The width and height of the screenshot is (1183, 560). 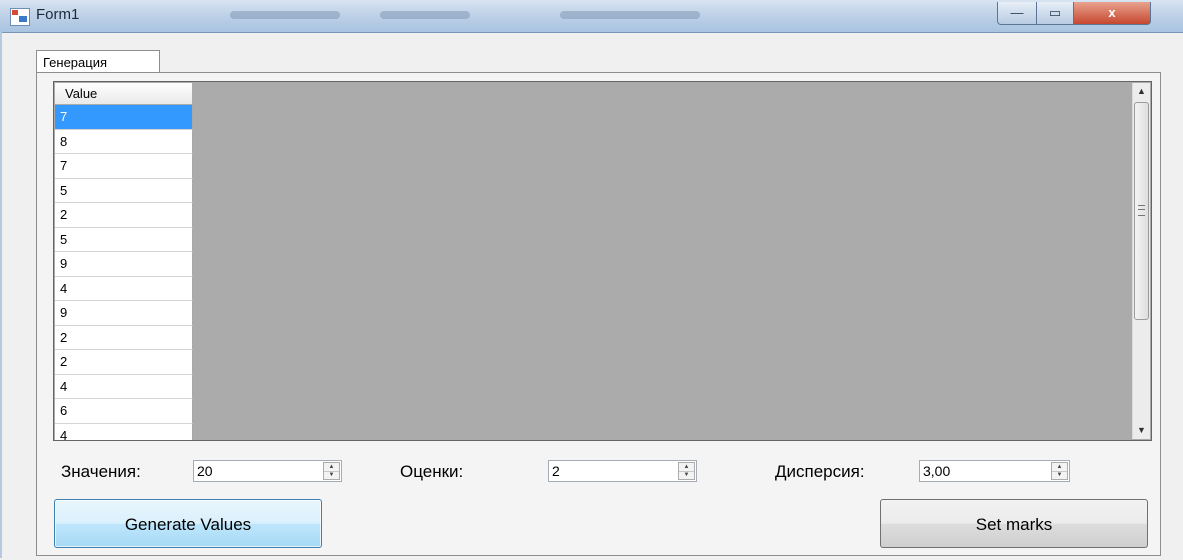 What do you see at coordinates (622, 471) in the screenshot?
I see `marks-stepper: 2 ▲ ▼` at bounding box center [622, 471].